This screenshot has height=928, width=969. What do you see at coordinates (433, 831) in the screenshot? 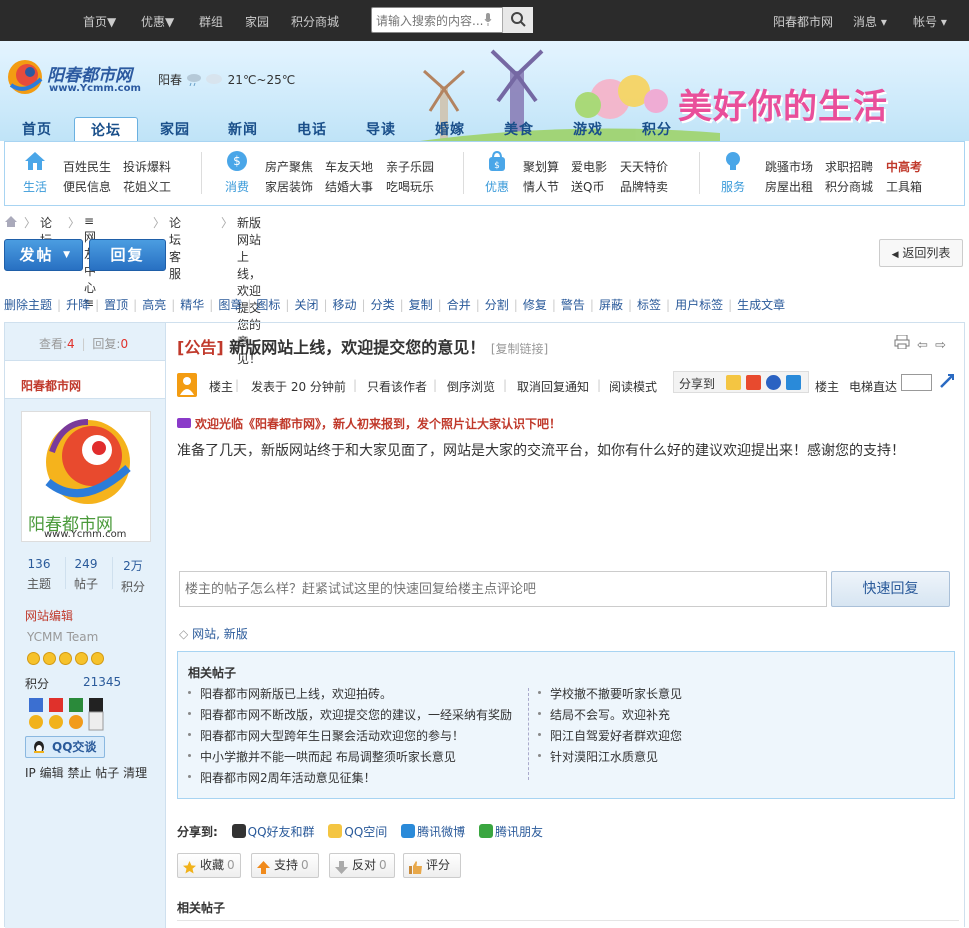
I see `share-tencent-weibo: 腾讯微博` at bounding box center [433, 831].